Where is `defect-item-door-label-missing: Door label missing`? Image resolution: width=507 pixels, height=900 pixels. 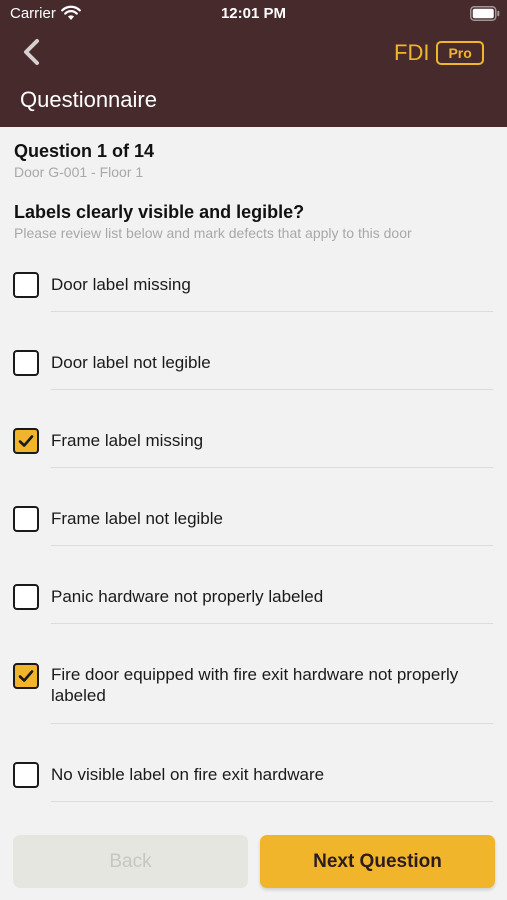
defect-item-door-label-missing: Door label missing is located at coordinates (253, 288).